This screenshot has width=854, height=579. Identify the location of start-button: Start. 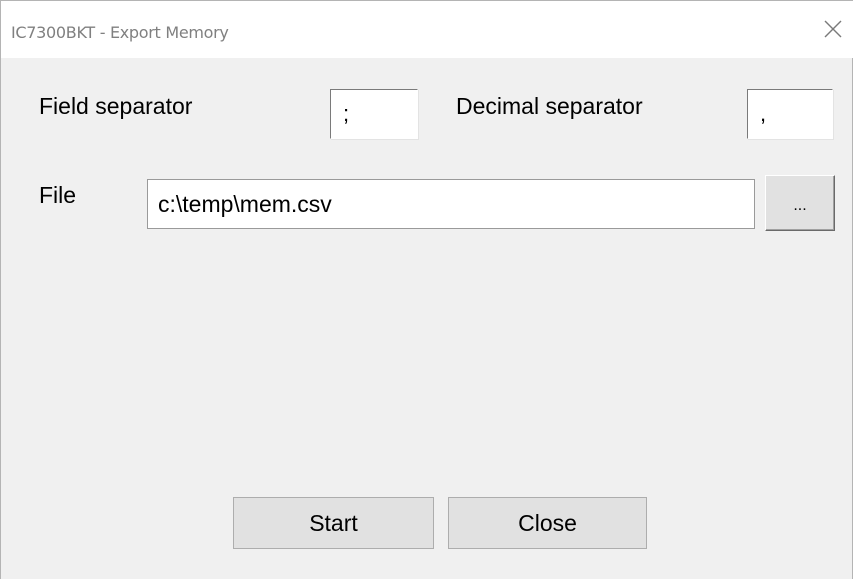
(333, 523).